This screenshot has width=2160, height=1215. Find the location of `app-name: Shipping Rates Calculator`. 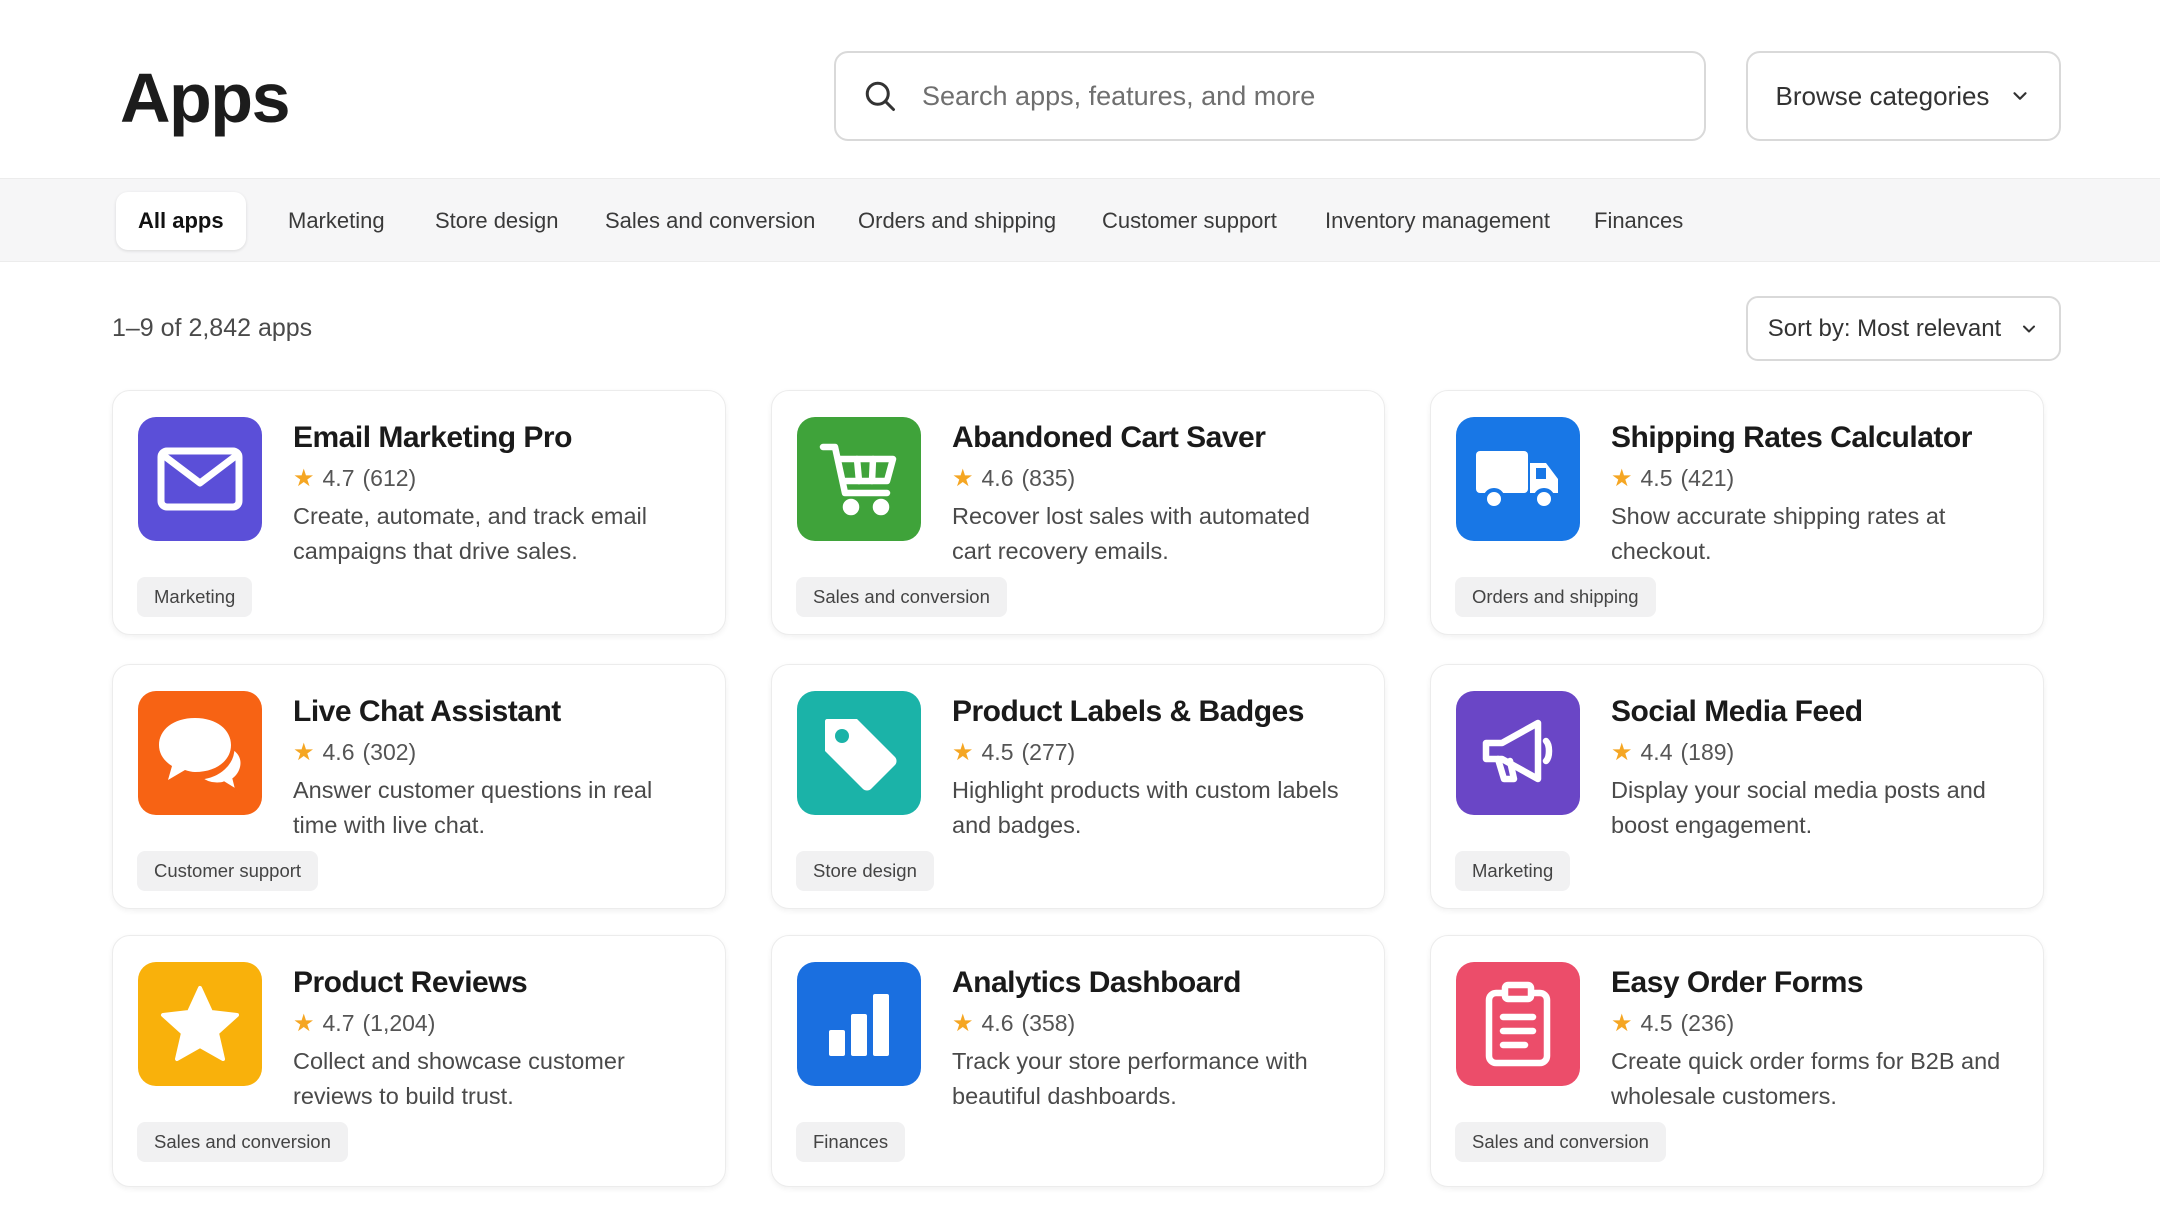

app-name: Shipping Rates Calculator is located at coordinates (1791, 437).